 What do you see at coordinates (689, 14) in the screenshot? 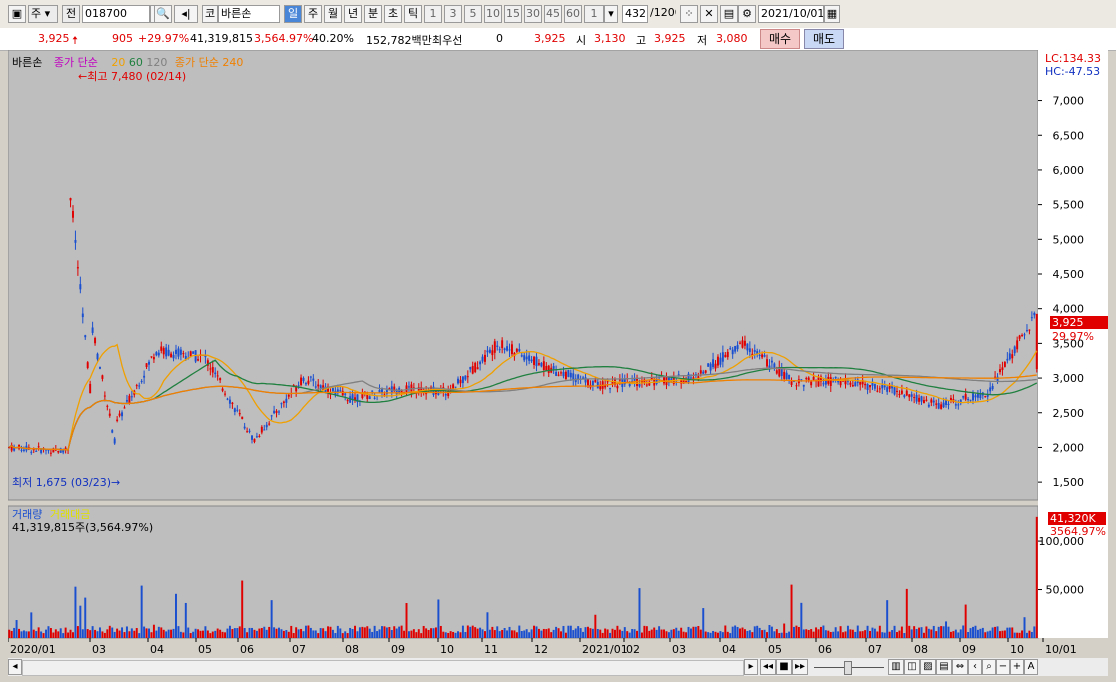
I see `grid-icon: ⁘` at bounding box center [689, 14].